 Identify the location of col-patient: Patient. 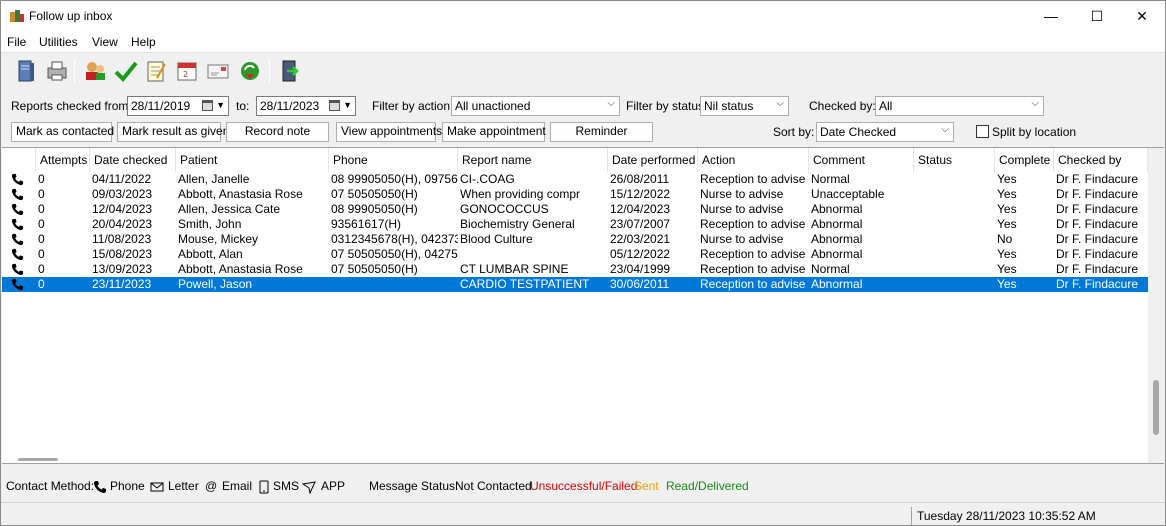
(252, 160).